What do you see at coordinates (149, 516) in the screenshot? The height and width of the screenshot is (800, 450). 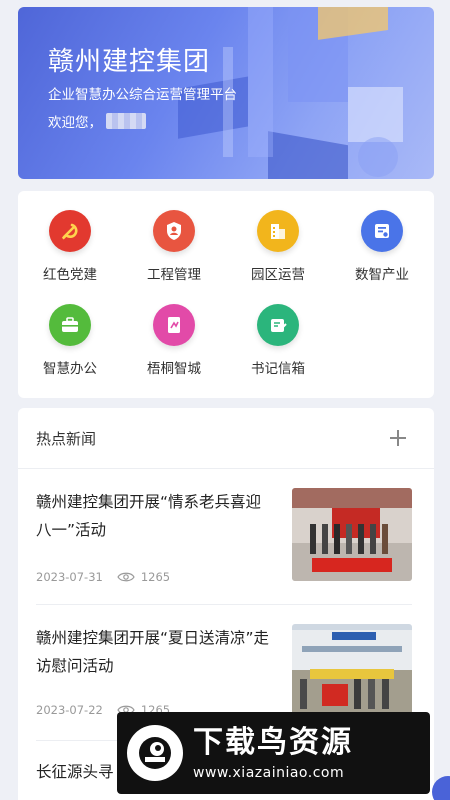 I see `news-title: 赣州建控集团开展“情系老兵喜迎八一”活动` at bounding box center [149, 516].